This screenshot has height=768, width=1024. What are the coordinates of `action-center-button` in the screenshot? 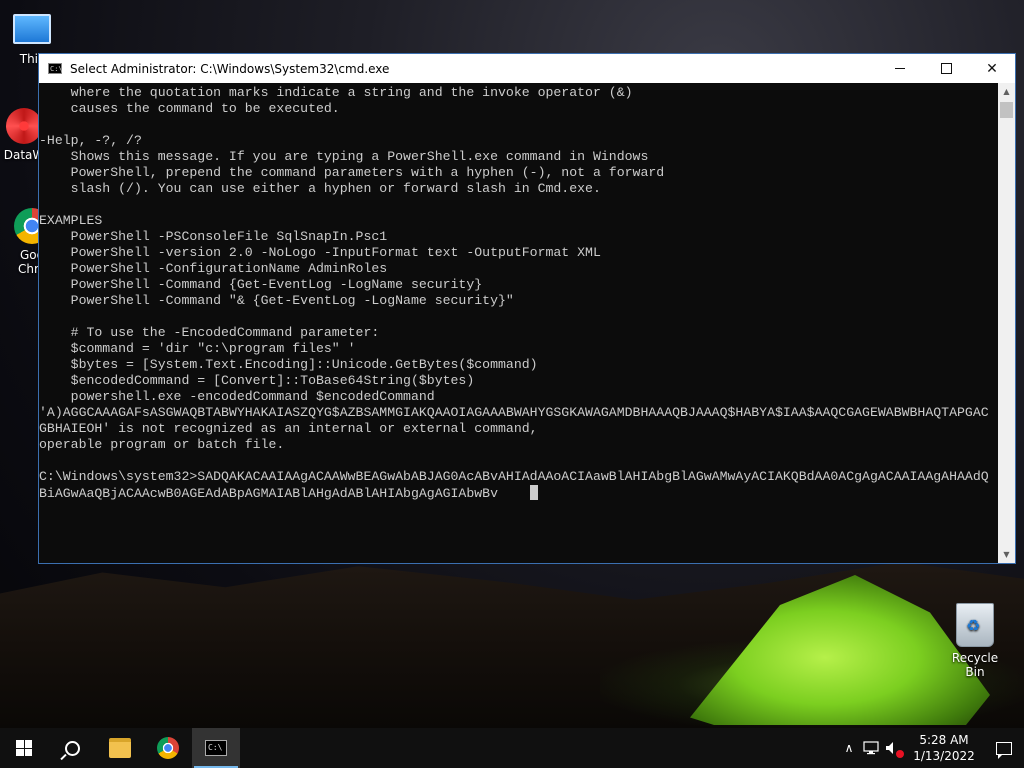 It's located at (1004, 748).